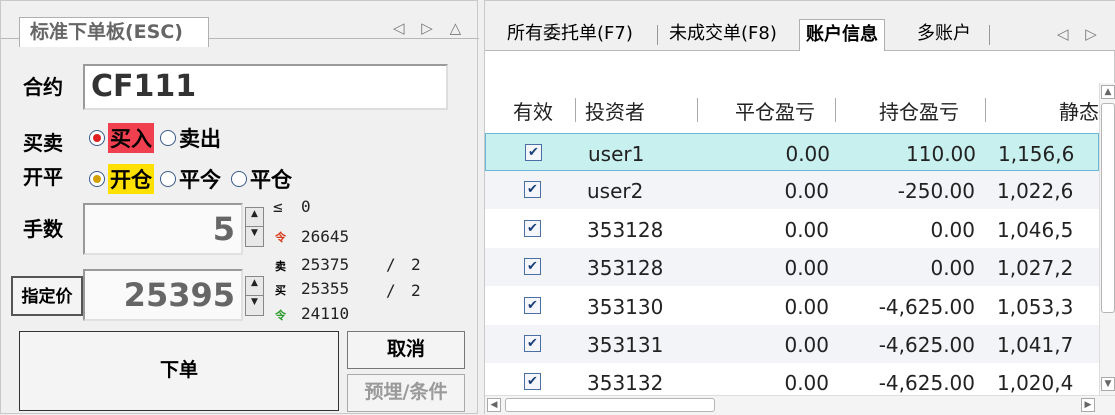  I want to click on table-row: ✔ user1 0.00 110.00 1,156,6, so click(792, 152).